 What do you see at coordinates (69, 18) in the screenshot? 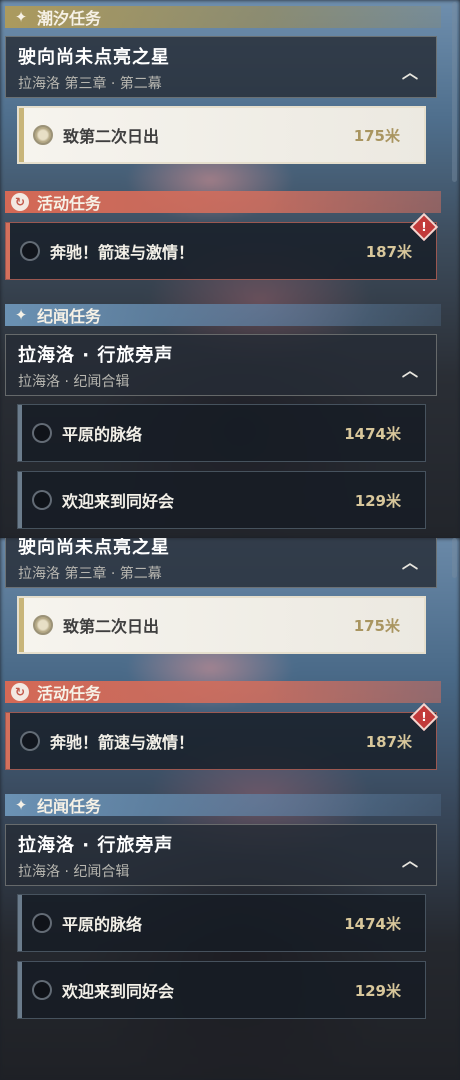
I see `section-label: 潮汐任务` at bounding box center [69, 18].